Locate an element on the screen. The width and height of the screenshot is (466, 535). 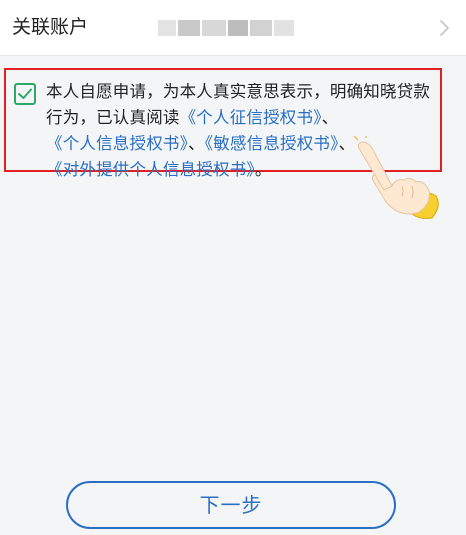
link-sensitive-info-authorization: 《敏感信息授权书》 is located at coordinates (272, 143).